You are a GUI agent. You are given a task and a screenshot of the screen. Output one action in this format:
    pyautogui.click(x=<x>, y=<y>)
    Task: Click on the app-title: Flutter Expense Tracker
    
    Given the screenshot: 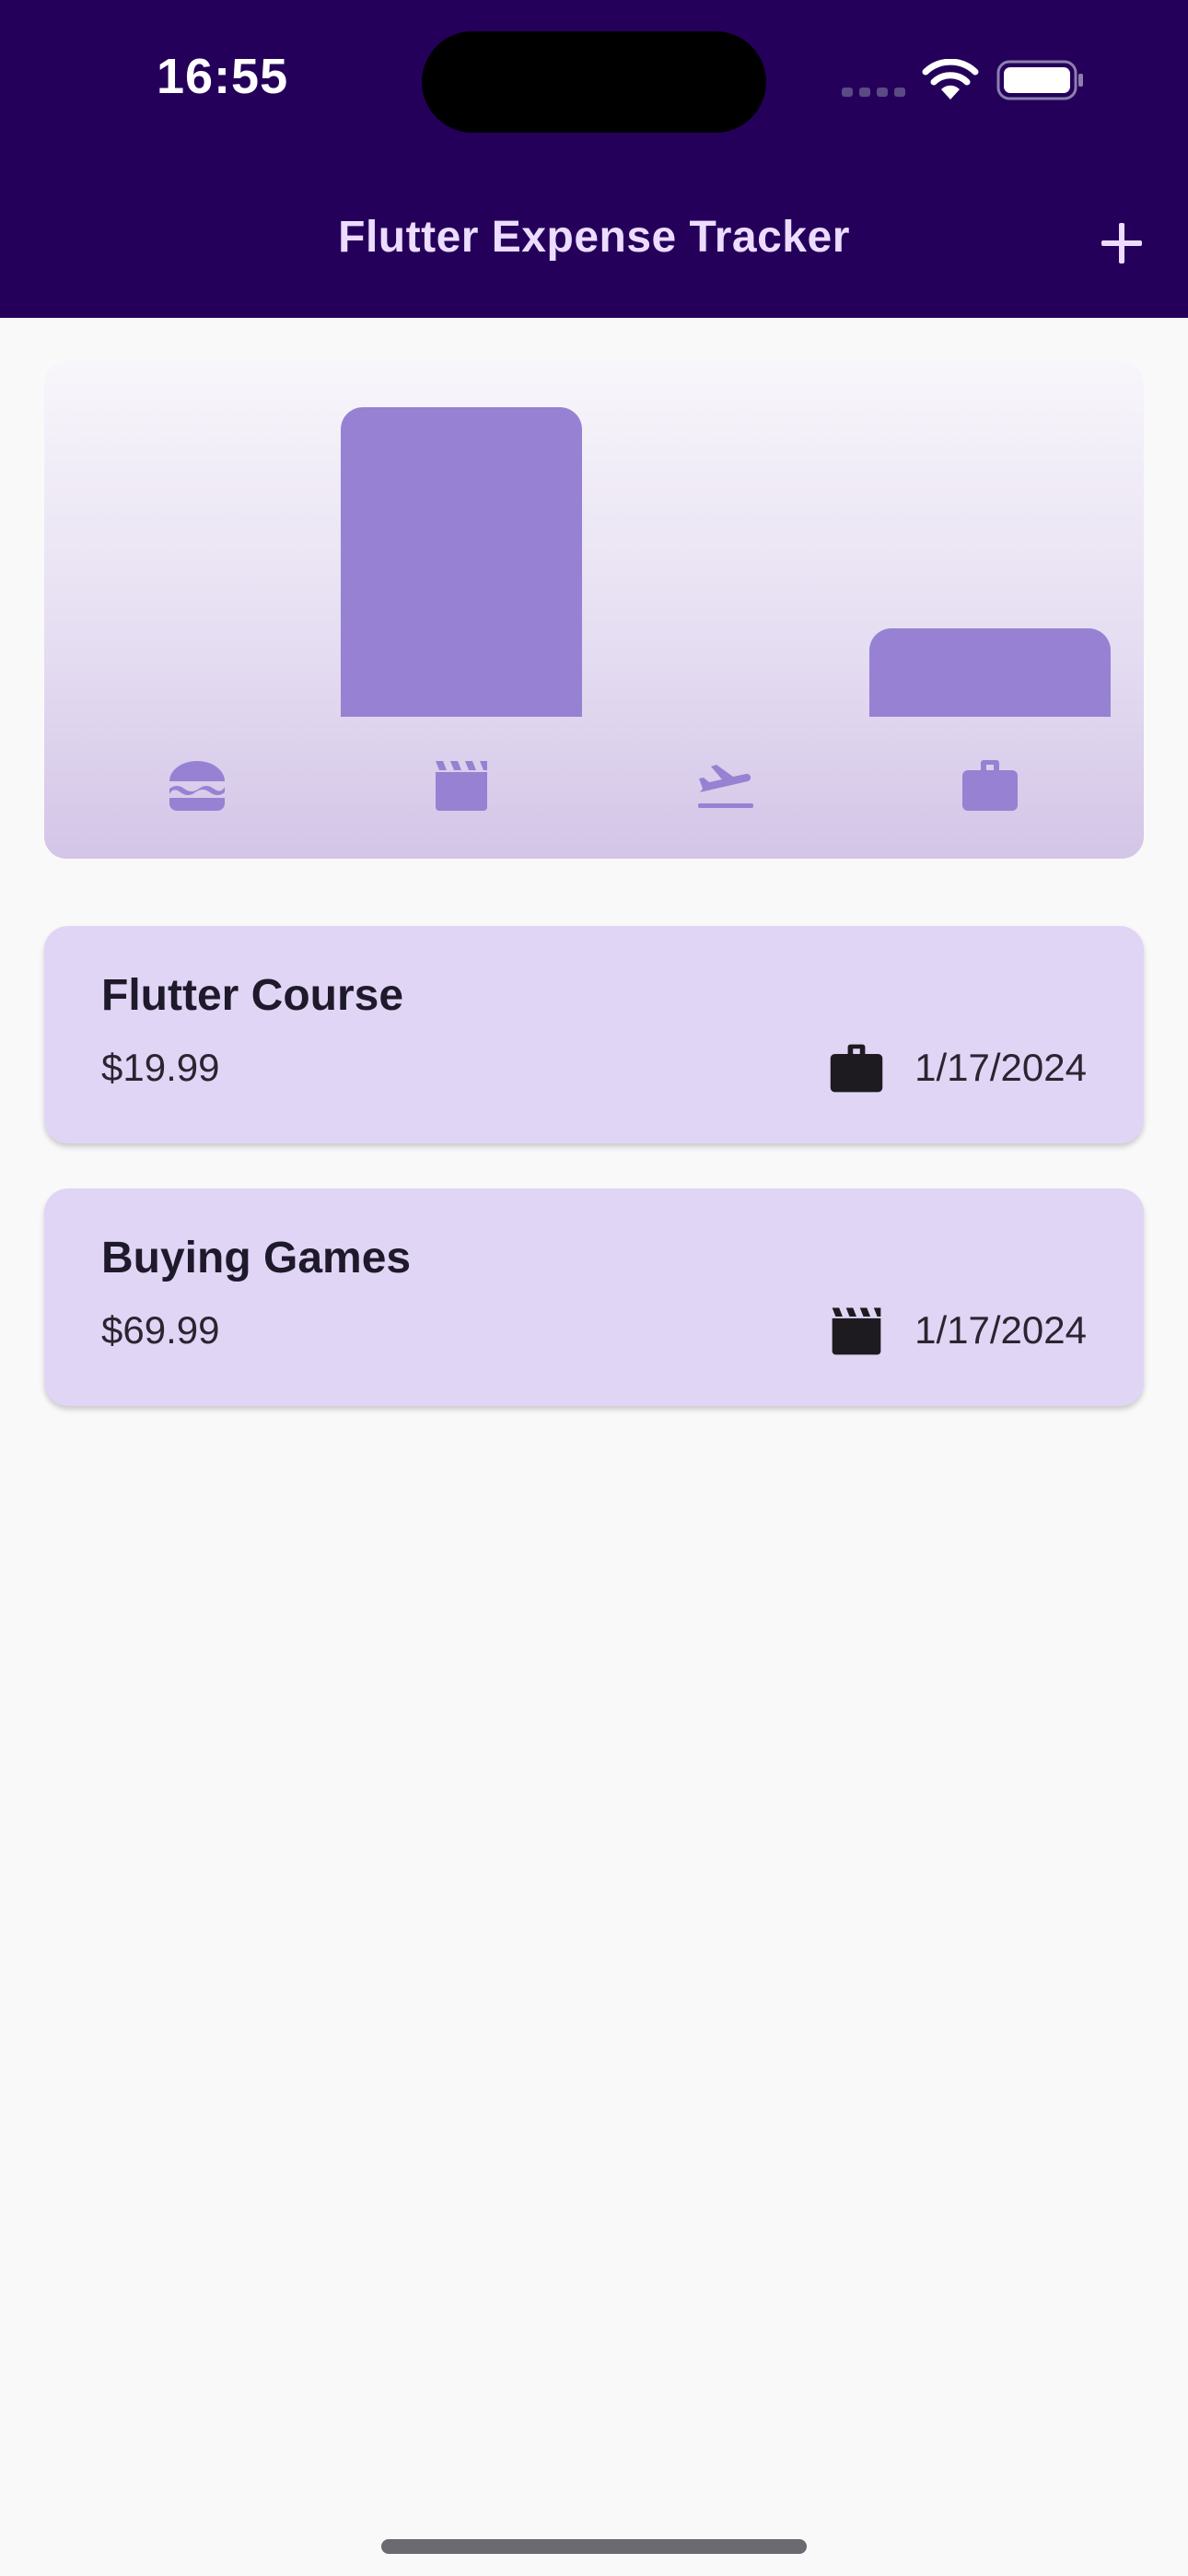 What is the action you would take?
    pyautogui.click(x=594, y=237)
    